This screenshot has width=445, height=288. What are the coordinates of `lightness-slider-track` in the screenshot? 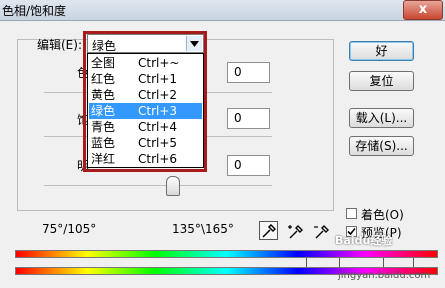 It's located at (158, 185).